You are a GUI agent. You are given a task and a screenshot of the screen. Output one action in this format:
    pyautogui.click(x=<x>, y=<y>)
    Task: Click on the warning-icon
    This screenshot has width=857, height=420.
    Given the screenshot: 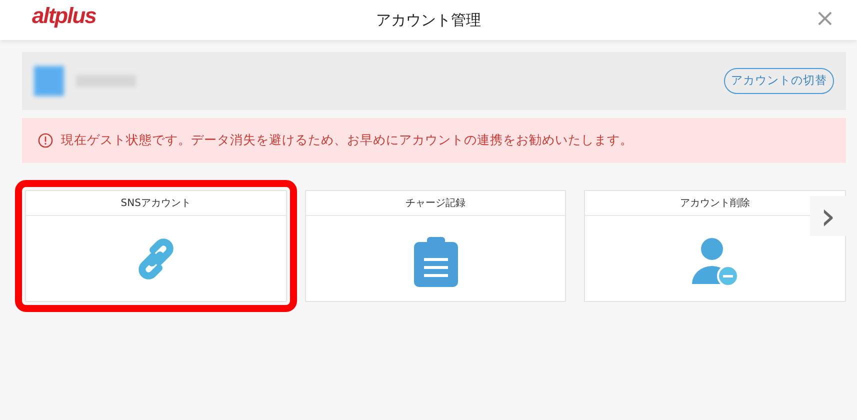 What is the action you would take?
    pyautogui.click(x=45, y=140)
    